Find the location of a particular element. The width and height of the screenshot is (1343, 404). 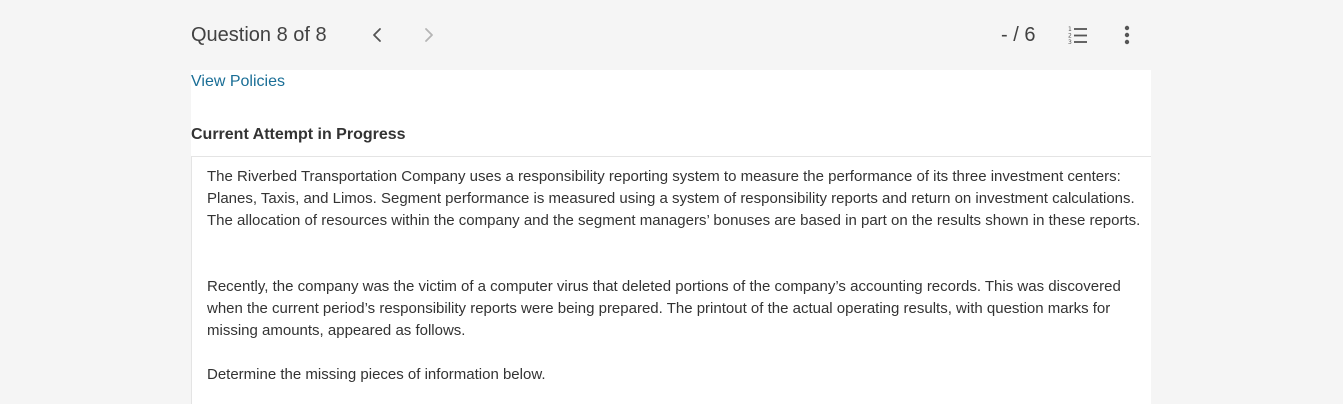

question-counter: Question 8 of 8 is located at coordinates (259, 35).